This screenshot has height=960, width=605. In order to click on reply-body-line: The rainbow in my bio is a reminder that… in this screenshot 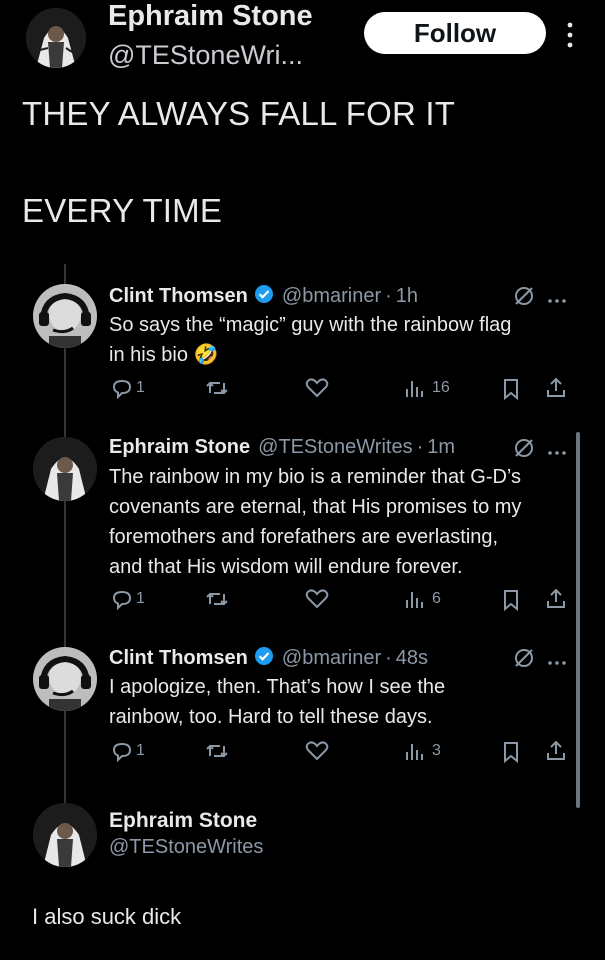, I will do `click(315, 477)`.